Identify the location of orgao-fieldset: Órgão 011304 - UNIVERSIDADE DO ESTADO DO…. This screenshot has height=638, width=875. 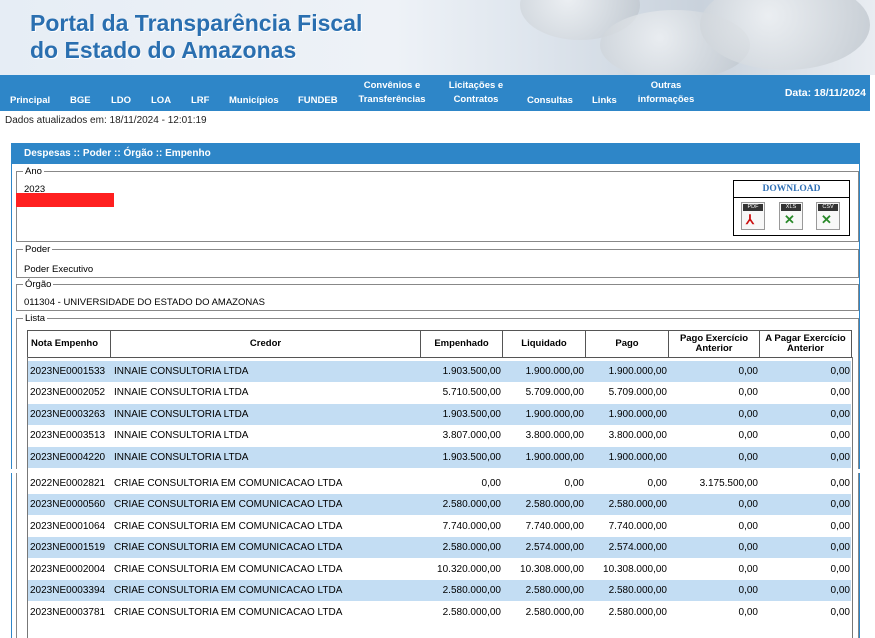
(437, 295).